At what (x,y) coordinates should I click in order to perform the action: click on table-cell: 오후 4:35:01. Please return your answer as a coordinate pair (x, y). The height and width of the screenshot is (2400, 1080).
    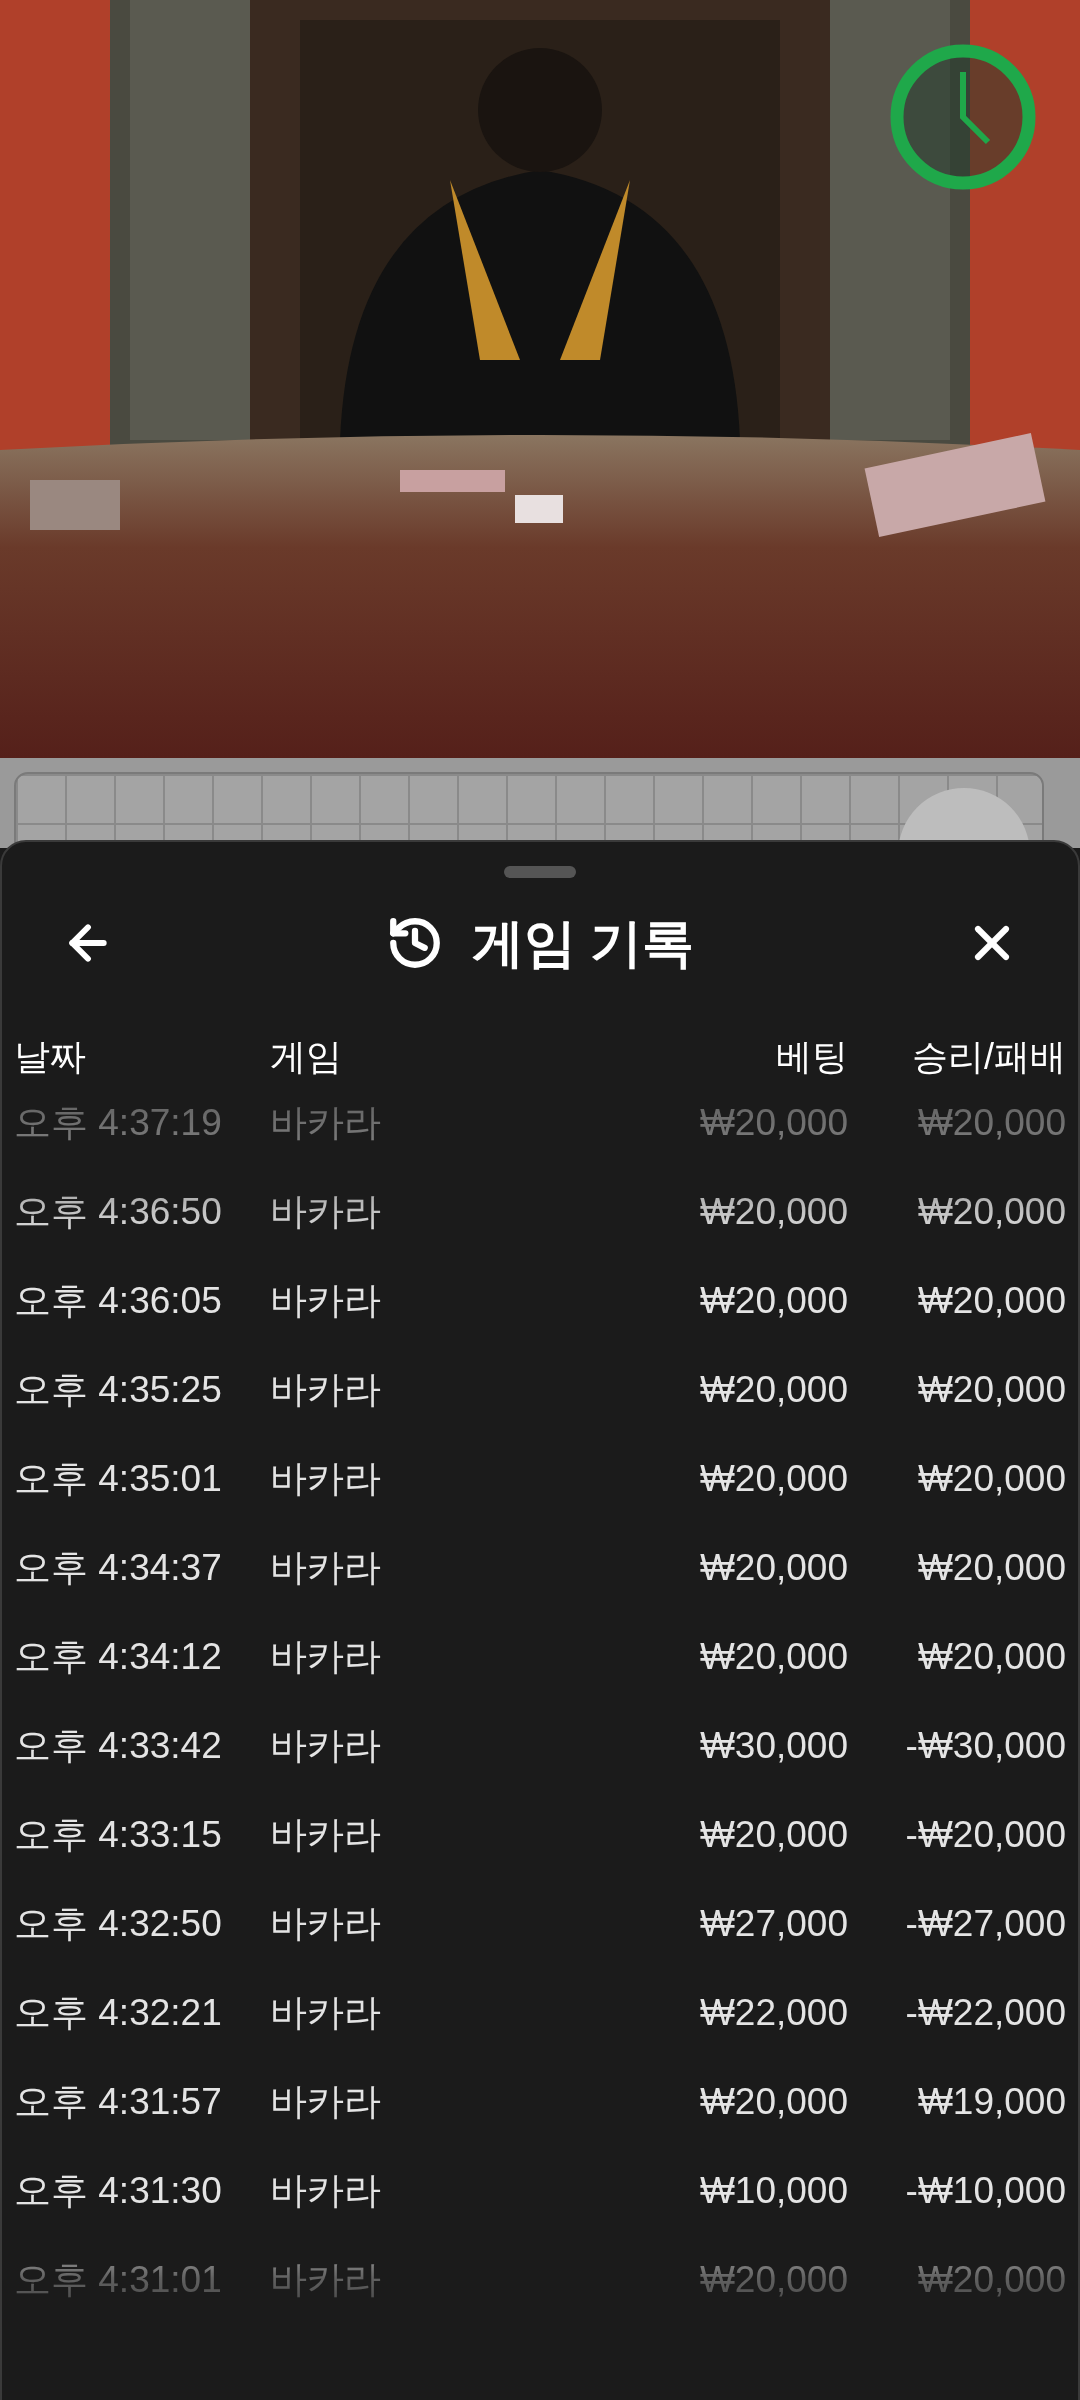
    Looking at the image, I should click on (118, 1478).